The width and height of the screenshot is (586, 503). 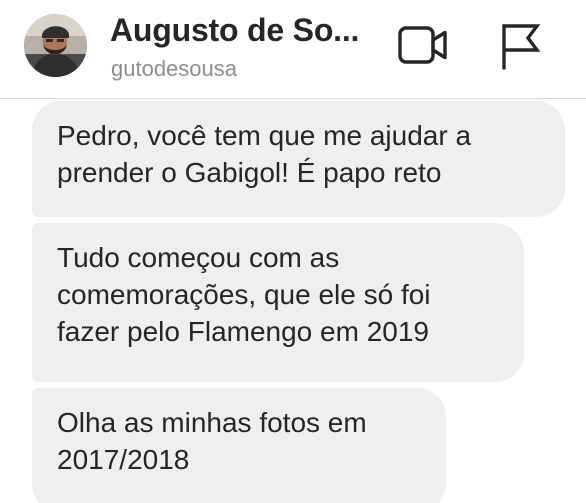 I want to click on video-camera-icon, so click(x=422, y=45).